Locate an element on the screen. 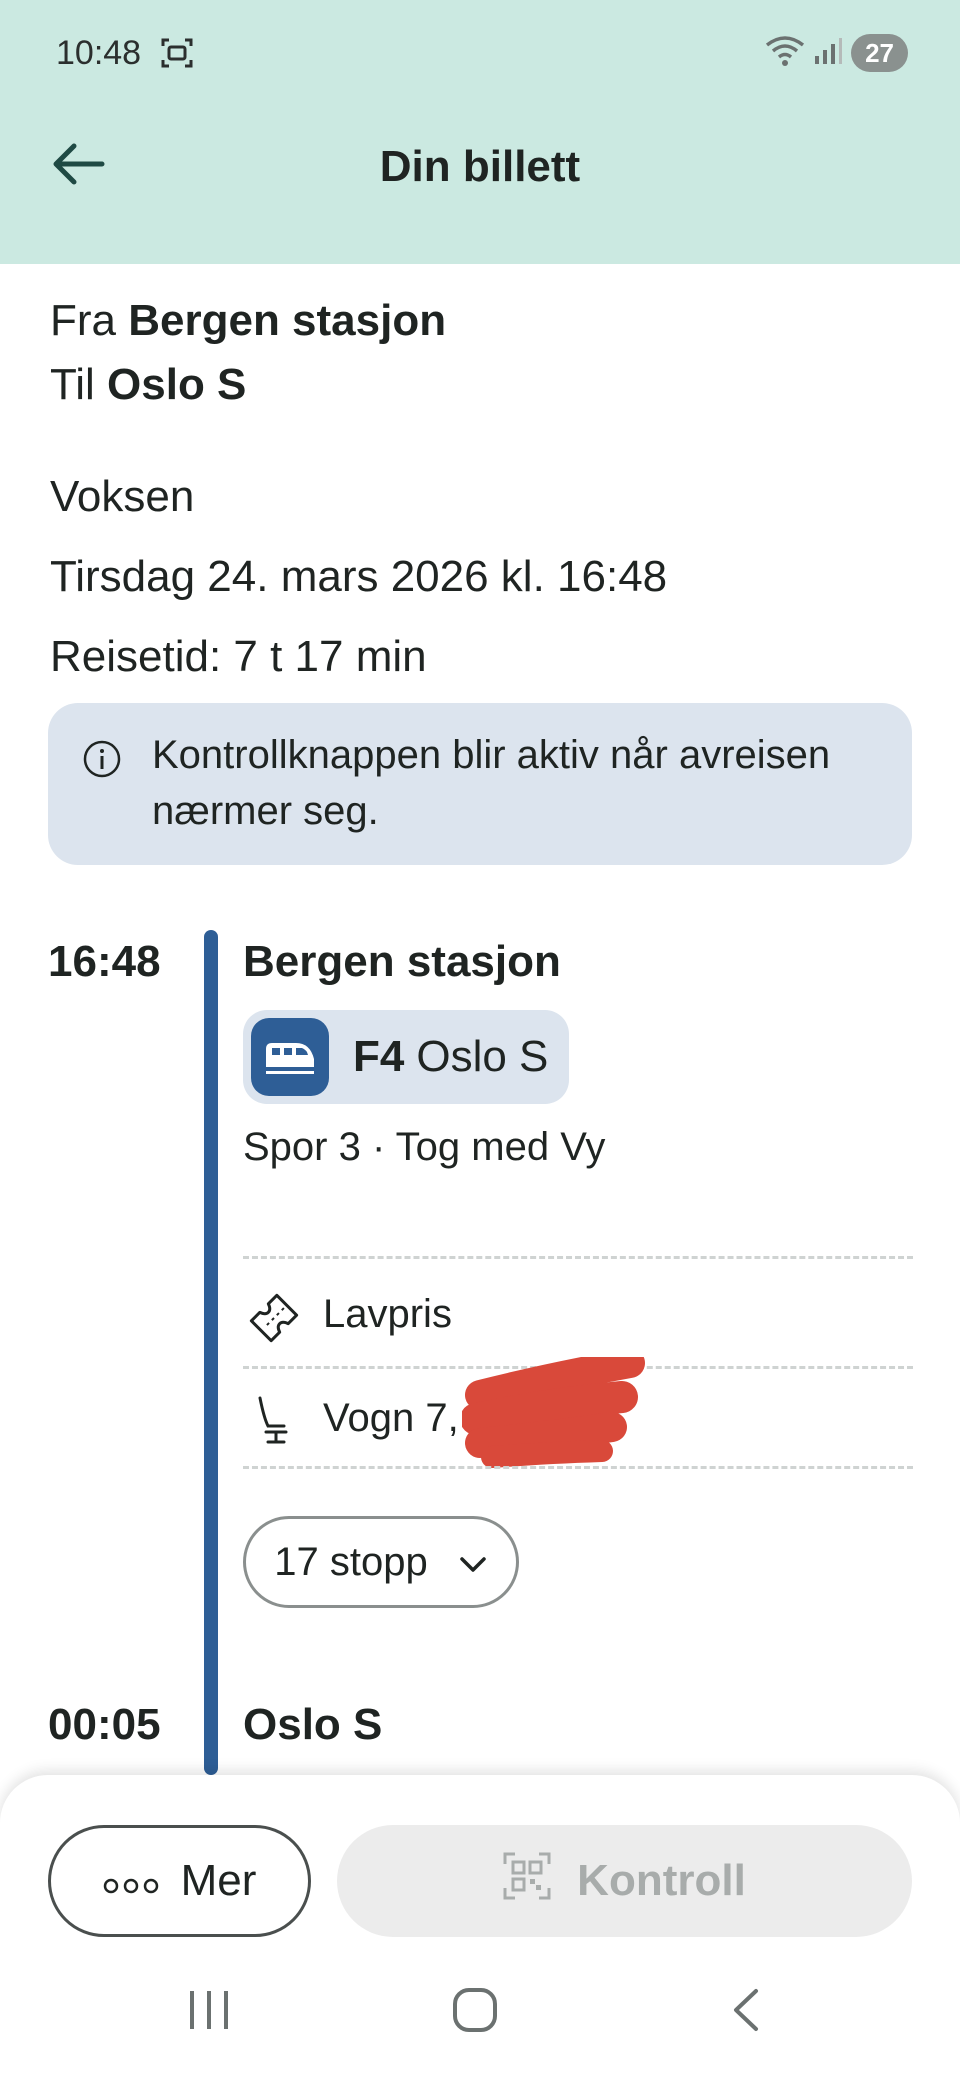  from-line: Fra Bergen stasjon is located at coordinates (248, 321).